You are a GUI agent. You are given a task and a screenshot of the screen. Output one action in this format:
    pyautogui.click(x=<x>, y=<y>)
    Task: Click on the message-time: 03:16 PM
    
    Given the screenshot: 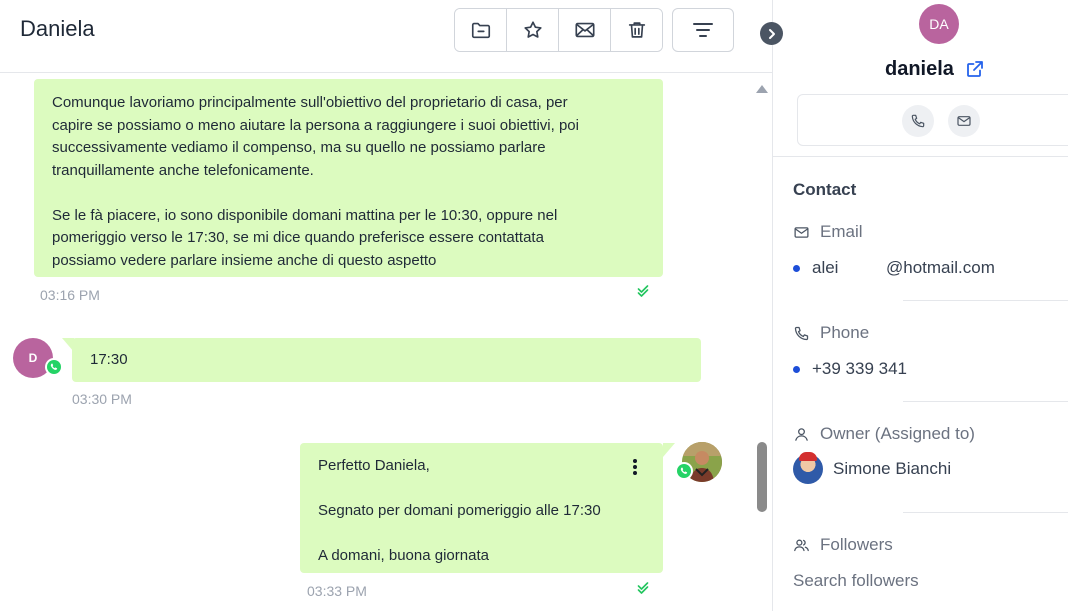 What is the action you would take?
    pyautogui.click(x=70, y=295)
    